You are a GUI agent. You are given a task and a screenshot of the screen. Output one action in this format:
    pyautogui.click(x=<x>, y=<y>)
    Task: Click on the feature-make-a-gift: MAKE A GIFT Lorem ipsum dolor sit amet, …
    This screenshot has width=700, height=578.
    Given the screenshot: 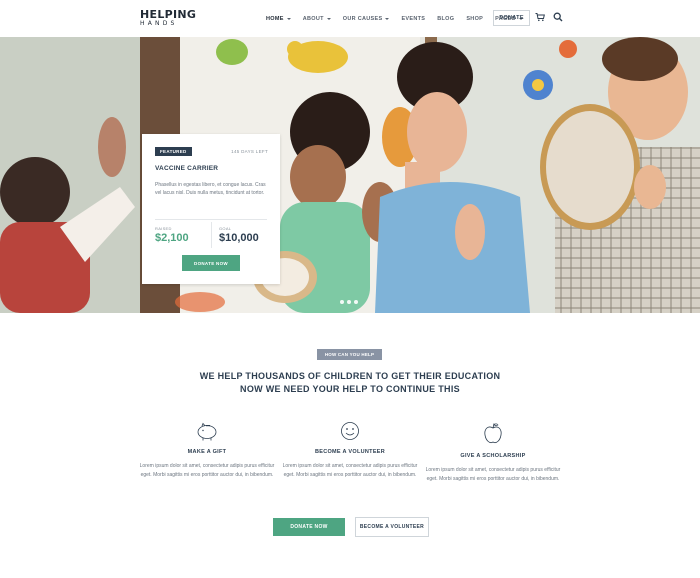 What is the action you would take?
    pyautogui.click(x=207, y=450)
    